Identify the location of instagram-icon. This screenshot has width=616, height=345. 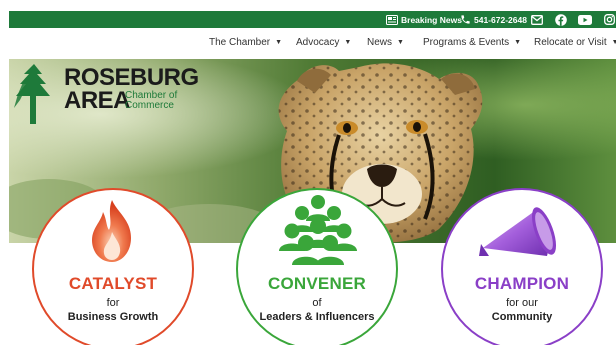
(609, 19).